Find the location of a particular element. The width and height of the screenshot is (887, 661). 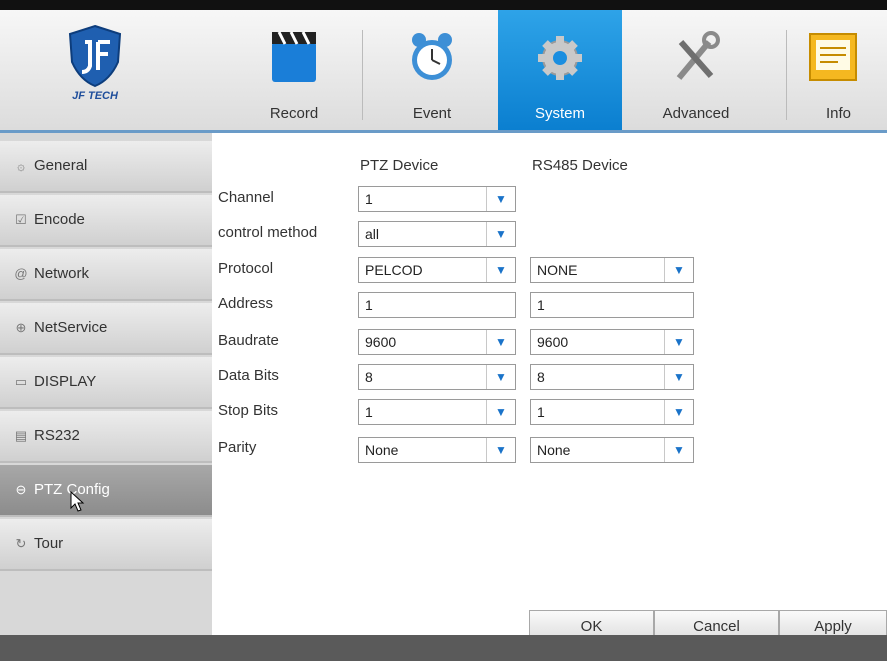

sidebar-item-tour: ↻ Tour is located at coordinates (106, 545).